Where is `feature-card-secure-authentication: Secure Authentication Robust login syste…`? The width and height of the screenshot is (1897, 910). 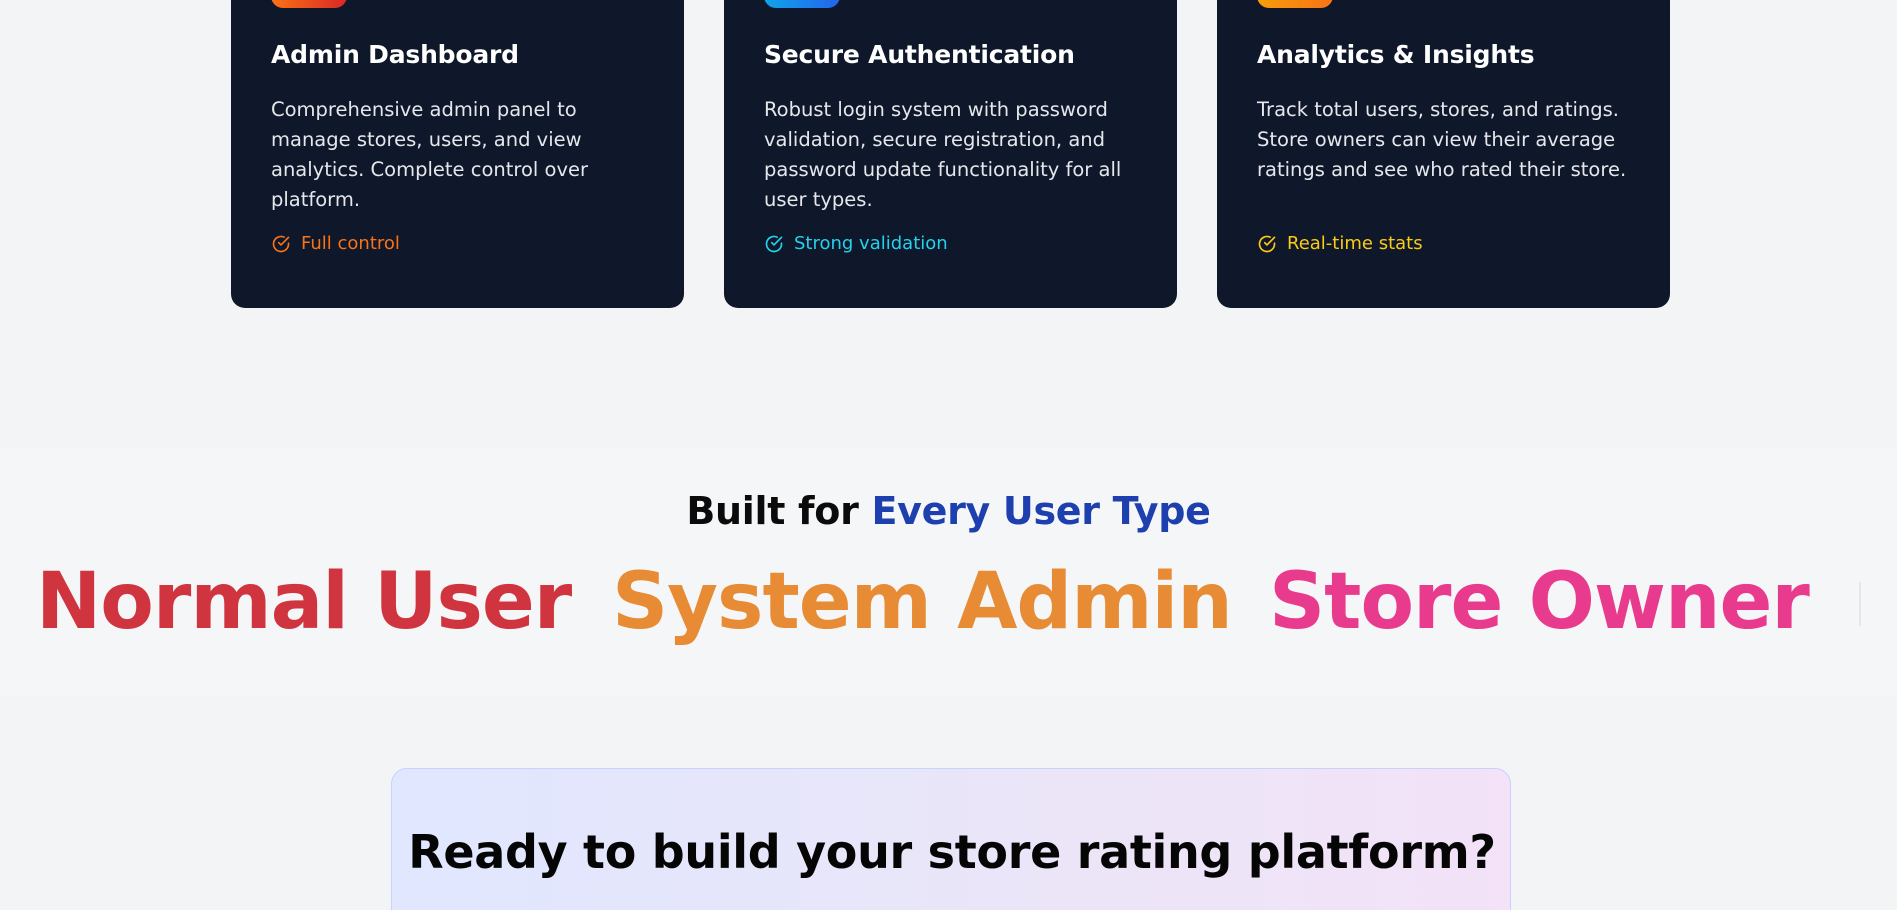
feature-card-secure-authentication: Secure Authentication Robust login syste… is located at coordinates (950, 154).